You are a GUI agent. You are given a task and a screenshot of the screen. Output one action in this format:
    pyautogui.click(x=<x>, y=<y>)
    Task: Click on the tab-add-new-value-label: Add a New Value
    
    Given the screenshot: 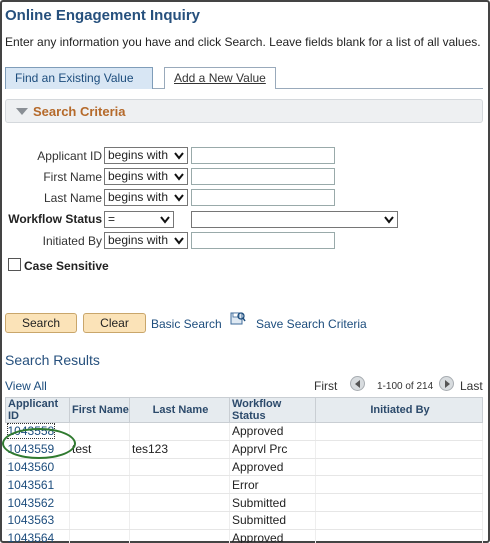 What is the action you would take?
    pyautogui.click(x=220, y=78)
    